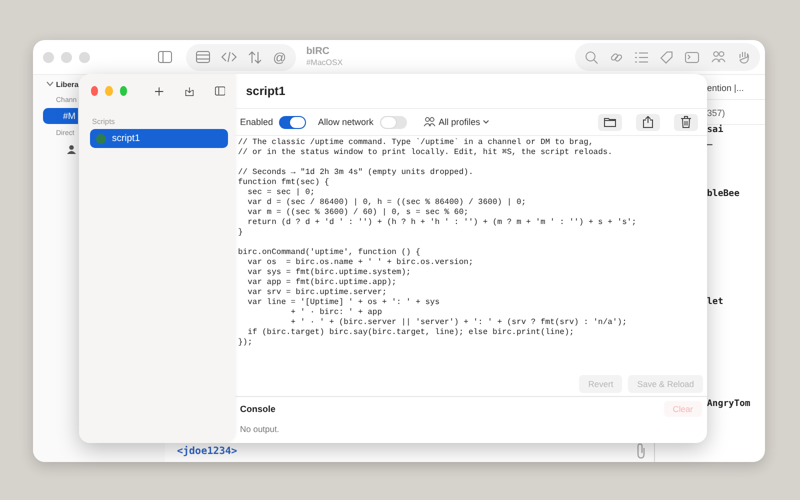  What do you see at coordinates (50, 84) in the screenshot?
I see `chevron-icon` at bounding box center [50, 84].